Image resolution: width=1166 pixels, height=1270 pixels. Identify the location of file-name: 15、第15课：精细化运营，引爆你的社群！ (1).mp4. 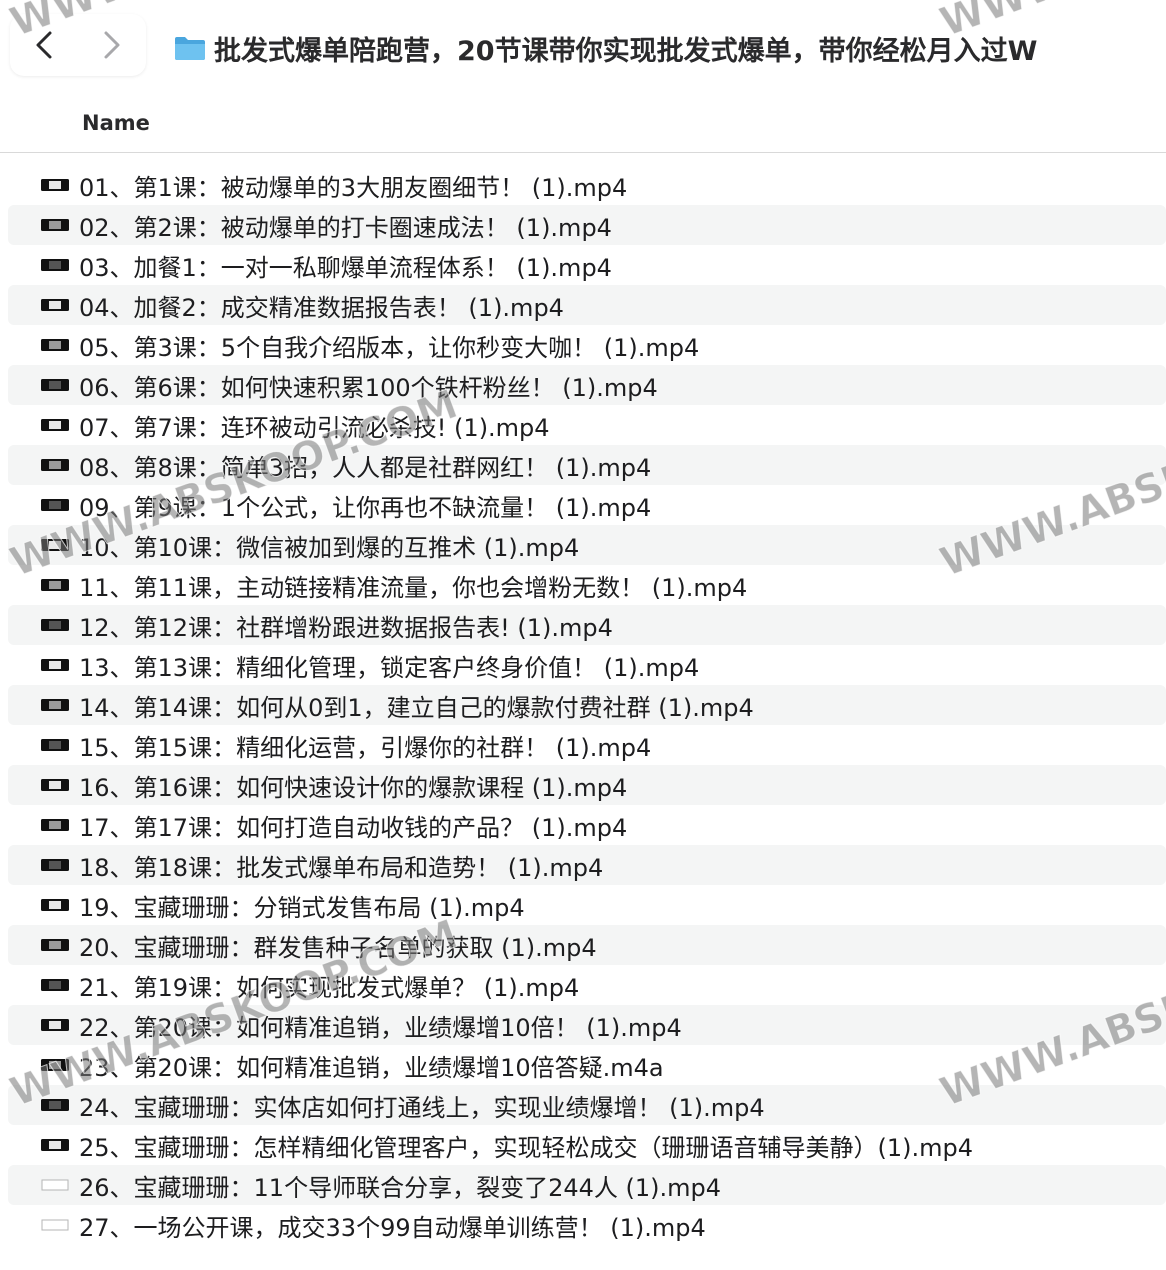
(365, 747).